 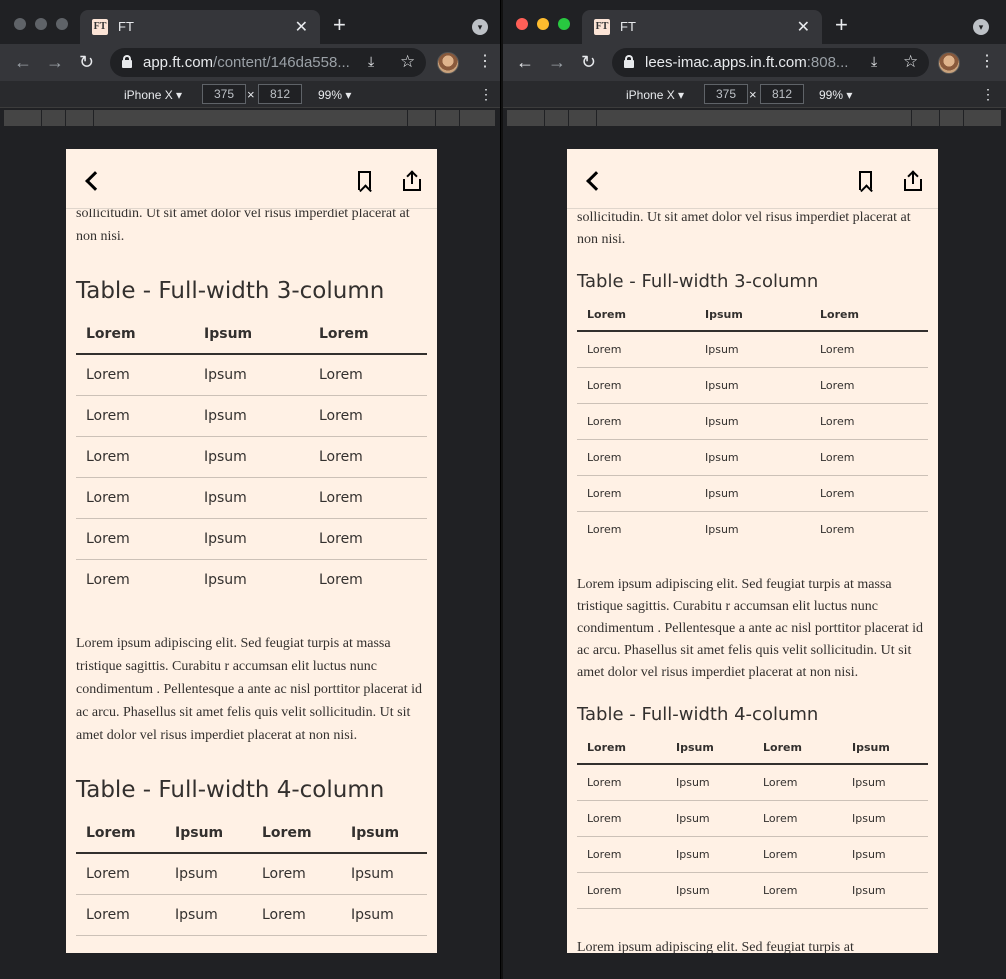 I want to click on window-controls, so click(x=41, y=24).